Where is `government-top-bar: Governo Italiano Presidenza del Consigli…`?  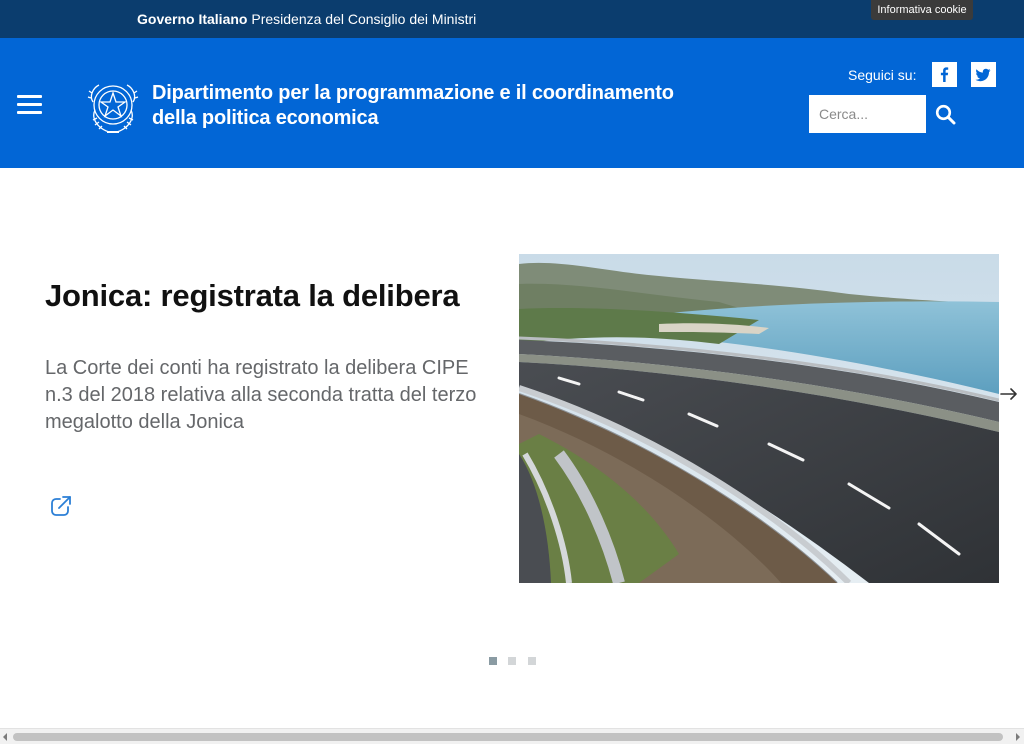 government-top-bar: Governo Italiano Presidenza del Consigli… is located at coordinates (512, 19).